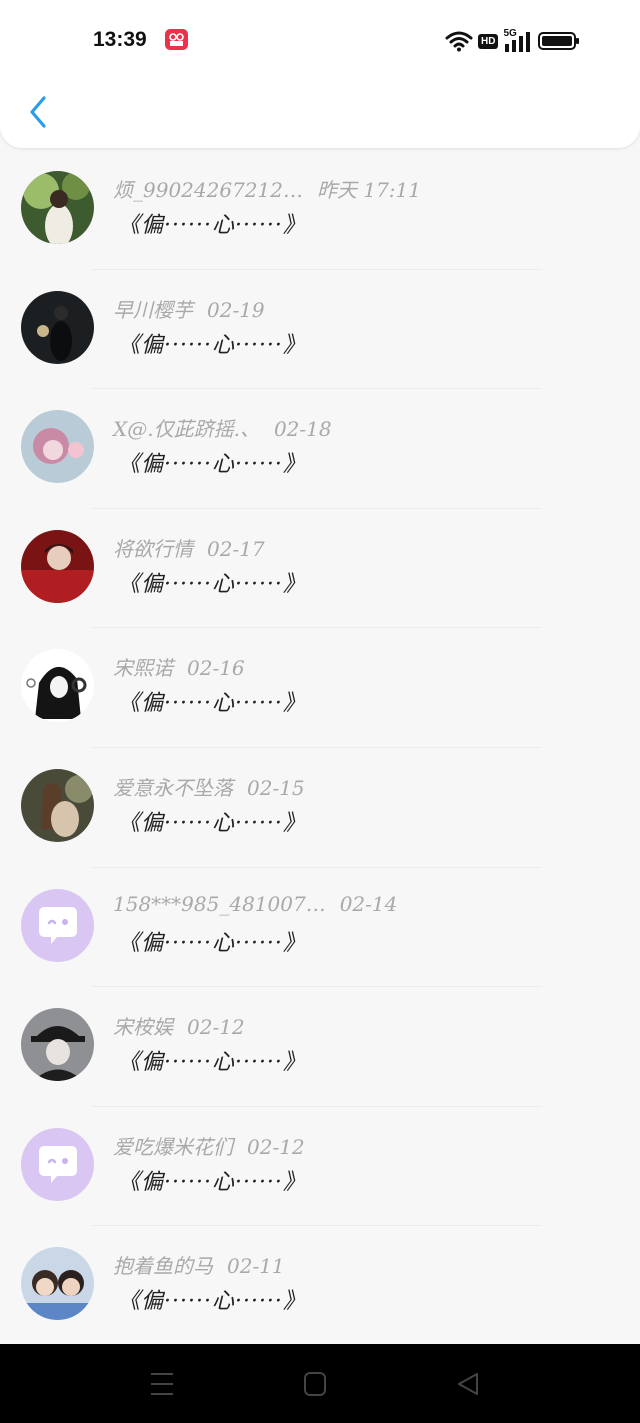 The width and height of the screenshot is (640, 1423). What do you see at coordinates (173, 1146) in the screenshot?
I see `sender-name: 爱吃爆米花们` at bounding box center [173, 1146].